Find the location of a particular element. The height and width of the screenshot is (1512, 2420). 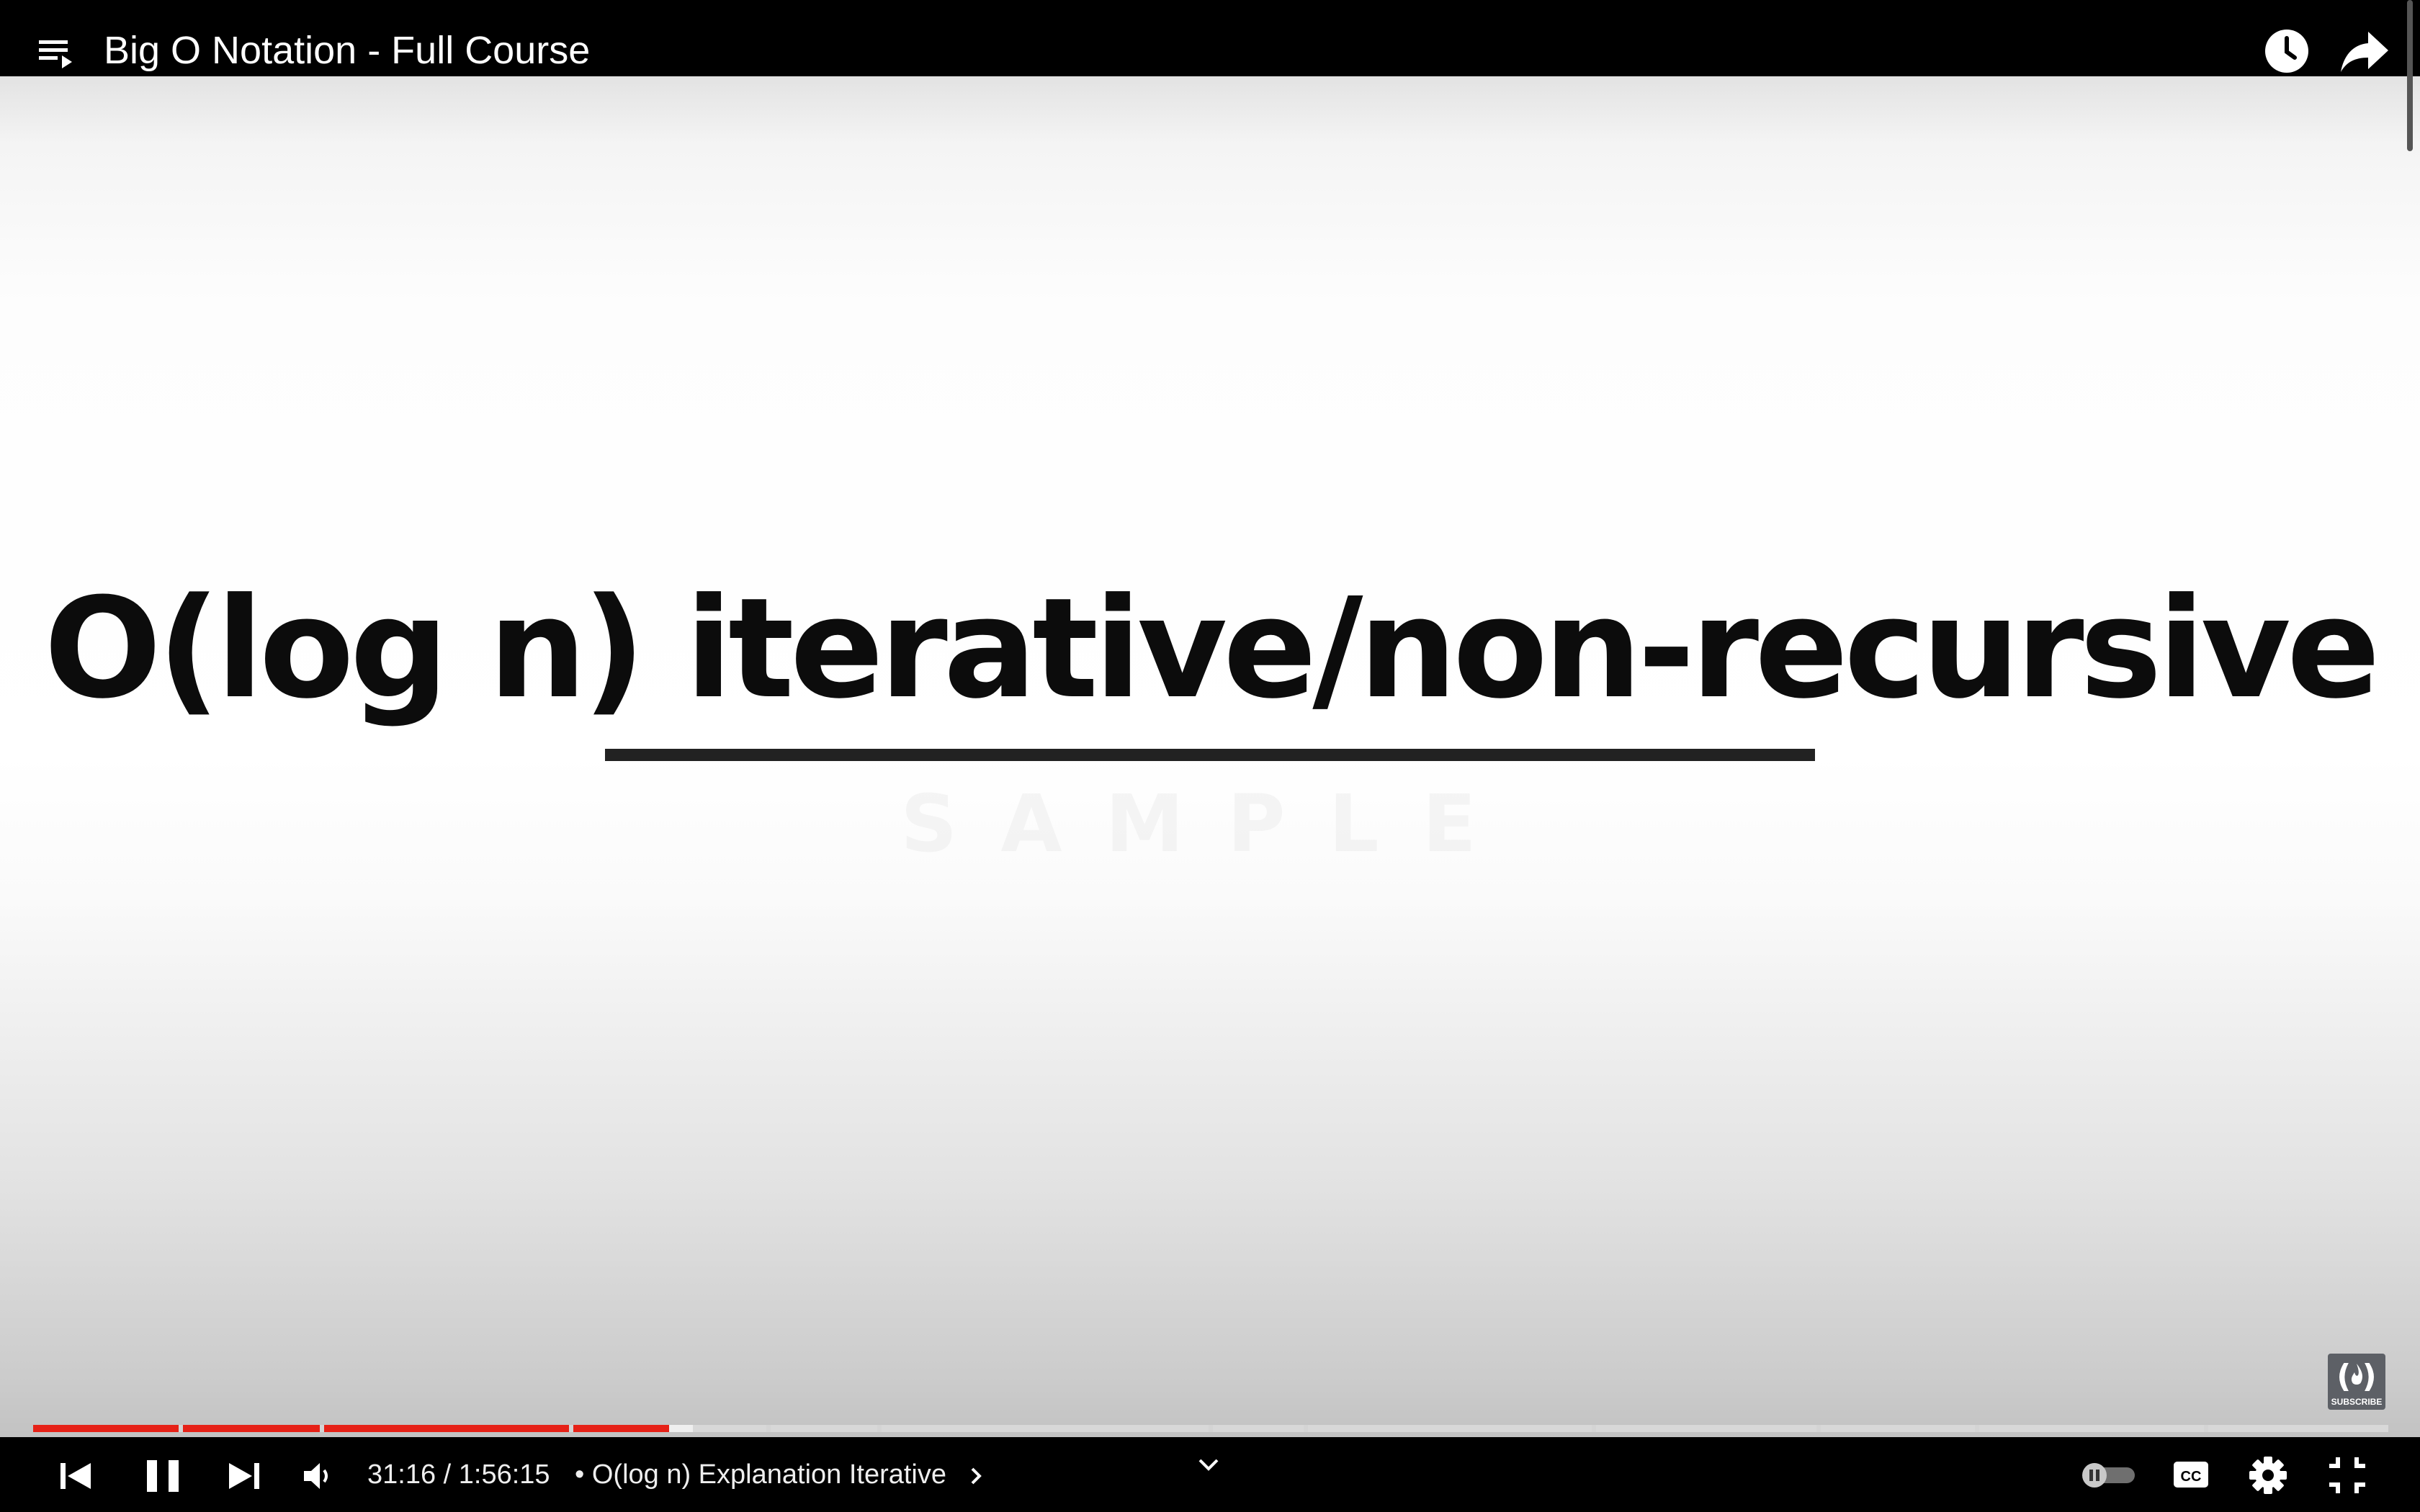

skip-next-icon is located at coordinates (243, 1476).